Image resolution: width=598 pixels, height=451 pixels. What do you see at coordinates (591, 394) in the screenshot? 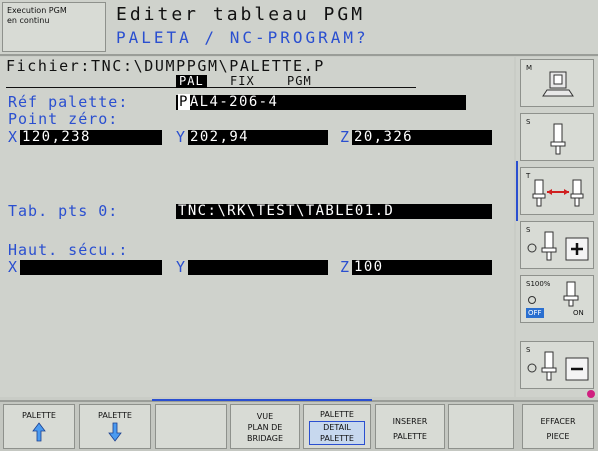
I see `page-indicator-icon` at bounding box center [591, 394].